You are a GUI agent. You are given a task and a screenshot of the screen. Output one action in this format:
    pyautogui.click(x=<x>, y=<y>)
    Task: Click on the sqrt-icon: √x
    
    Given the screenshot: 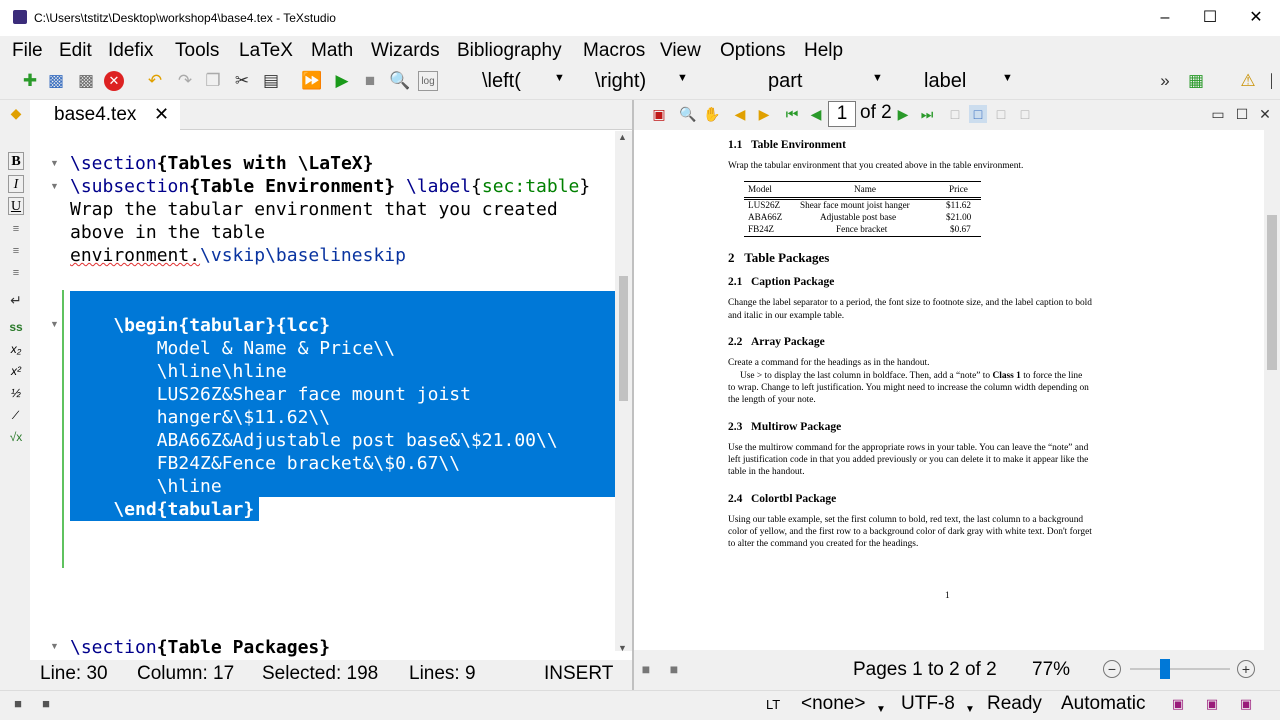 What is the action you would take?
    pyautogui.click(x=16, y=437)
    